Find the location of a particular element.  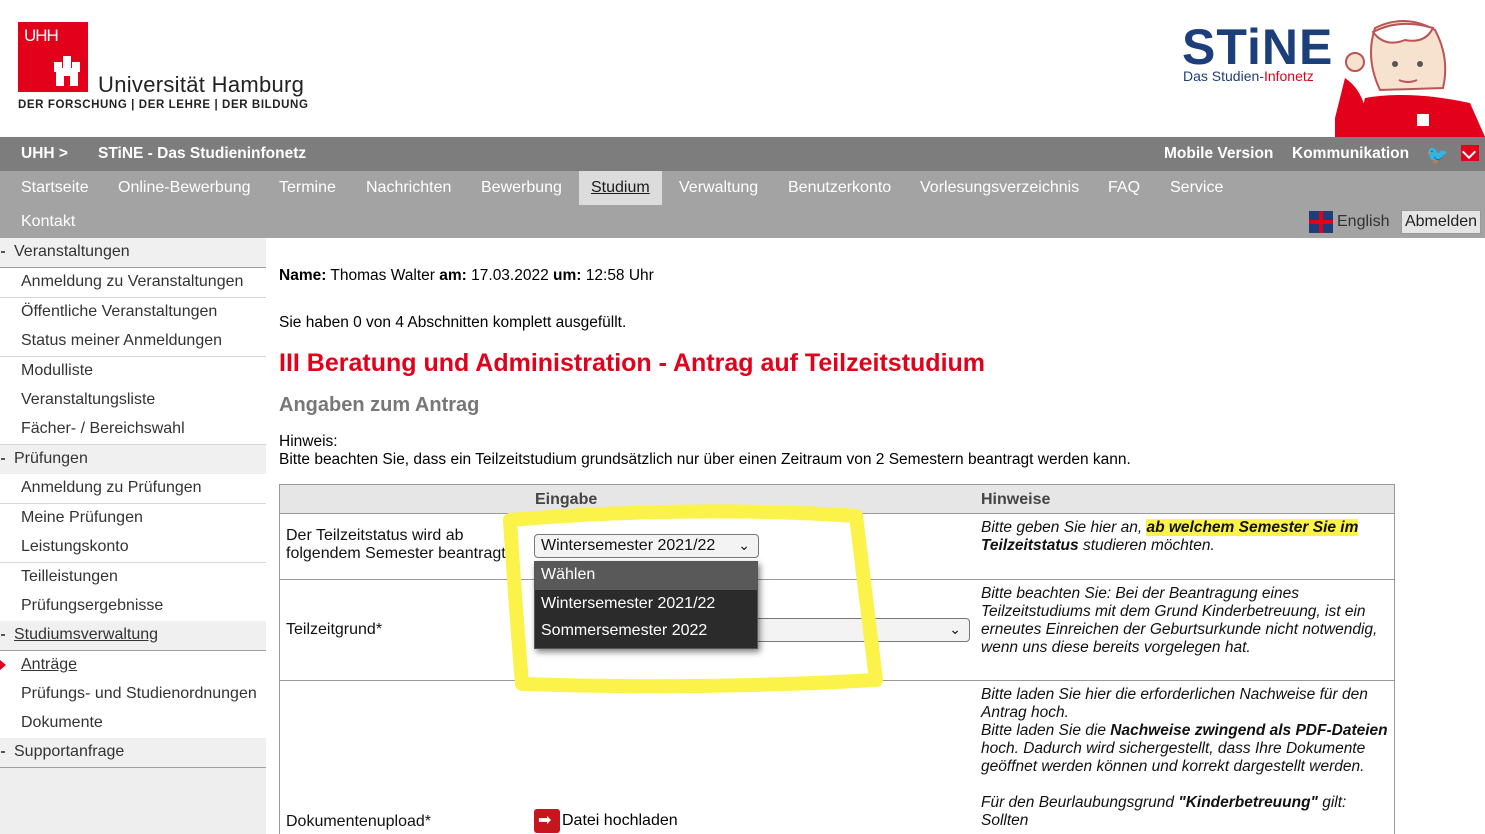

sidebar-label: Prüfungen is located at coordinates (51, 458).